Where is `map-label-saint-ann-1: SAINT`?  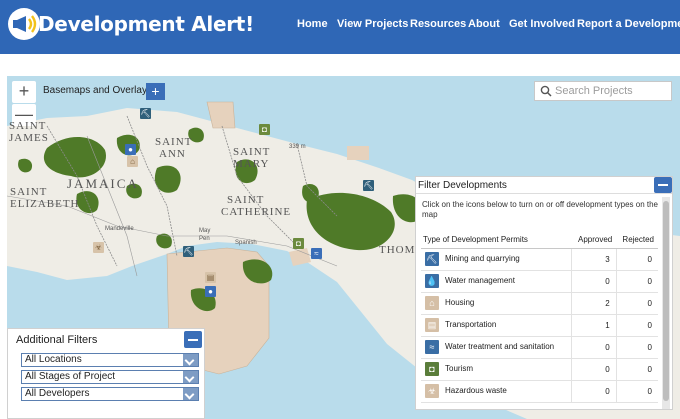 map-label-saint-ann-1: SAINT is located at coordinates (174, 142).